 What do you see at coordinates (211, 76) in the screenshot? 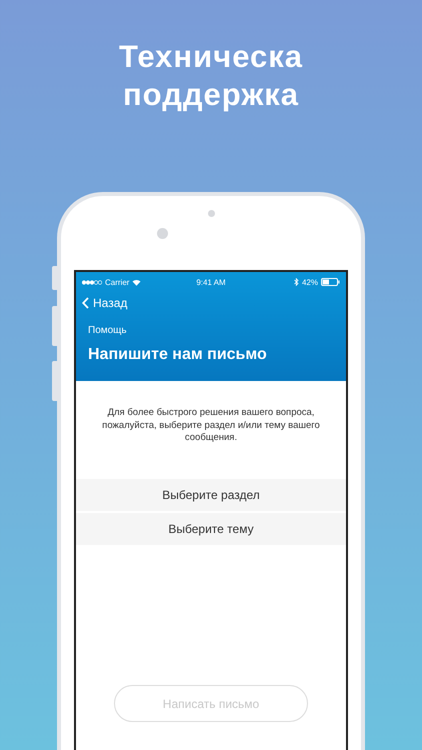
I see `headline: Техническа поддержка` at bounding box center [211, 76].